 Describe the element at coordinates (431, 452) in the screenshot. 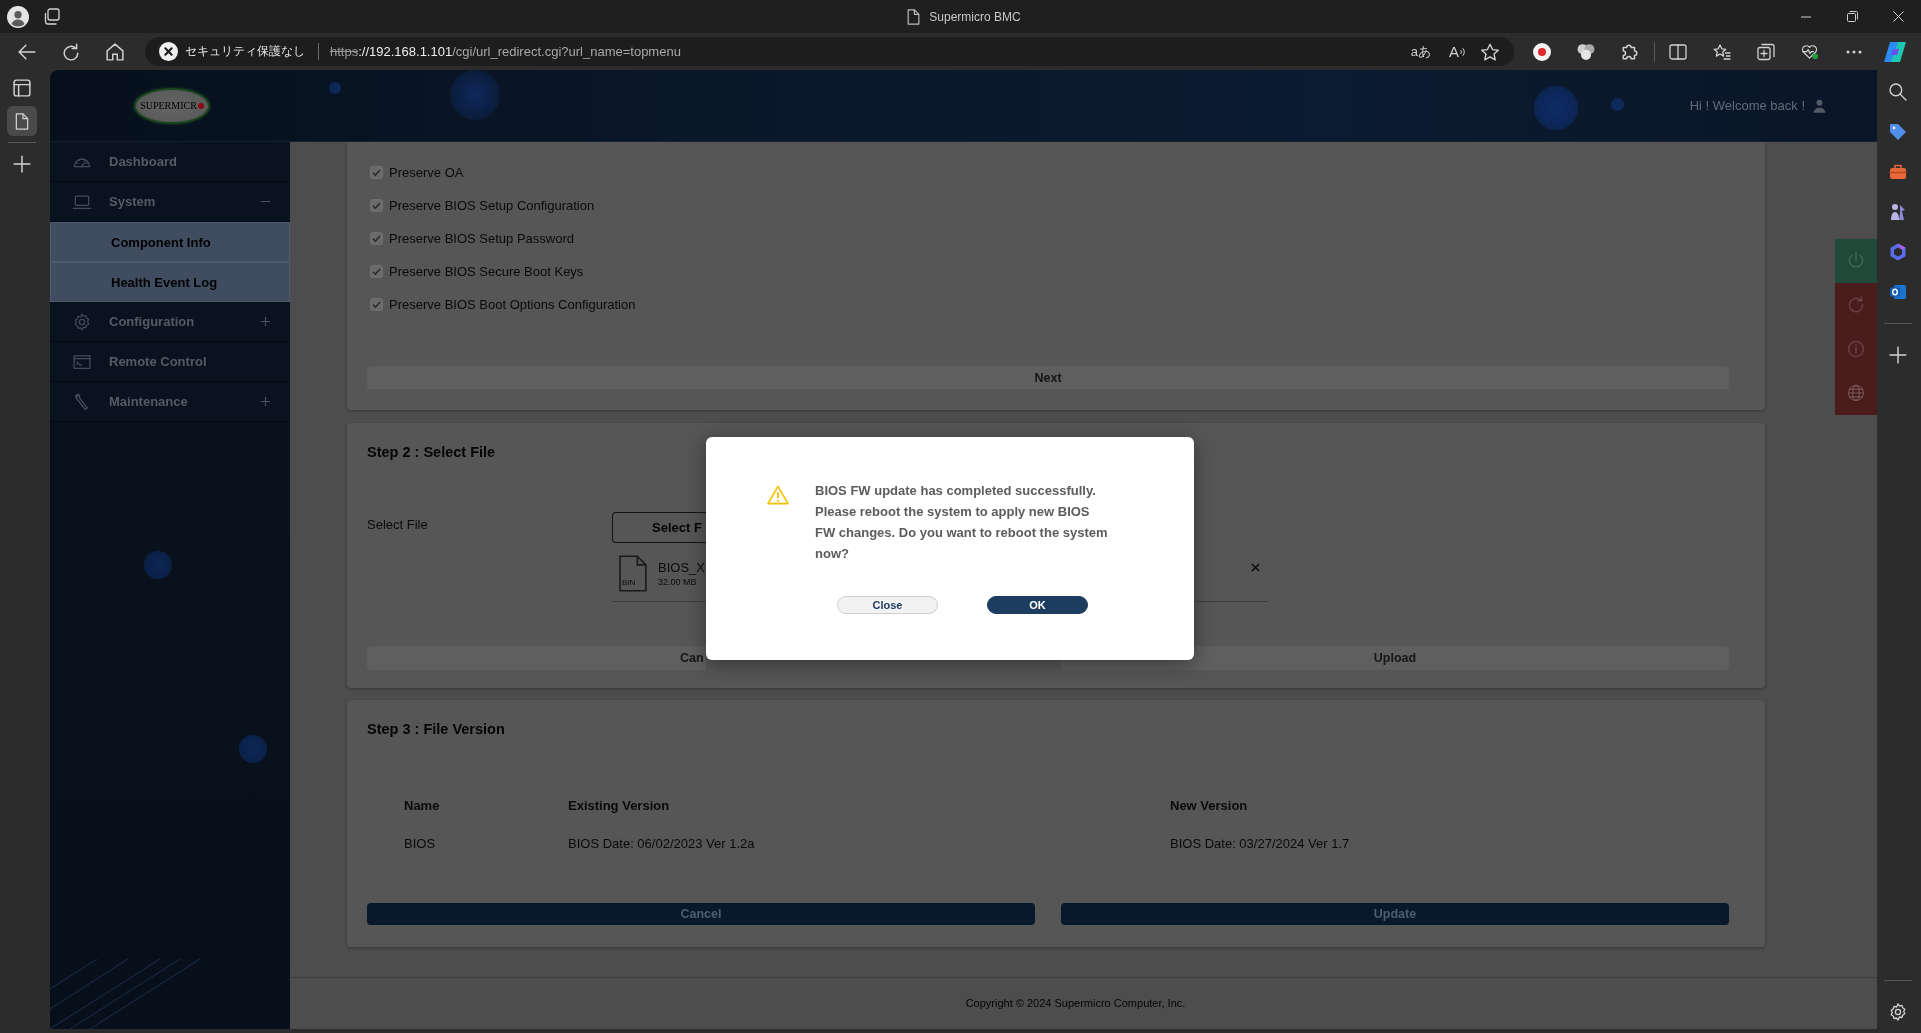

I see `step-title: Step 2 : Select File` at that location.